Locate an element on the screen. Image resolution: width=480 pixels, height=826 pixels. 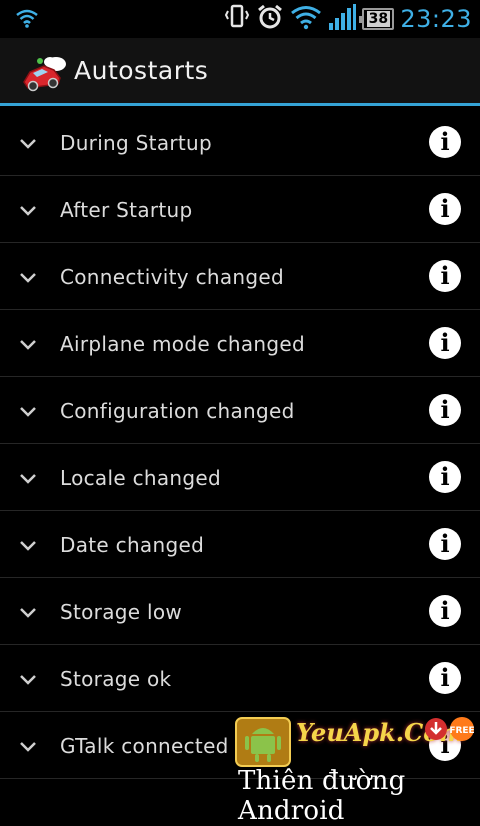
status-bar: 38 23:23 is located at coordinates (240, 19).